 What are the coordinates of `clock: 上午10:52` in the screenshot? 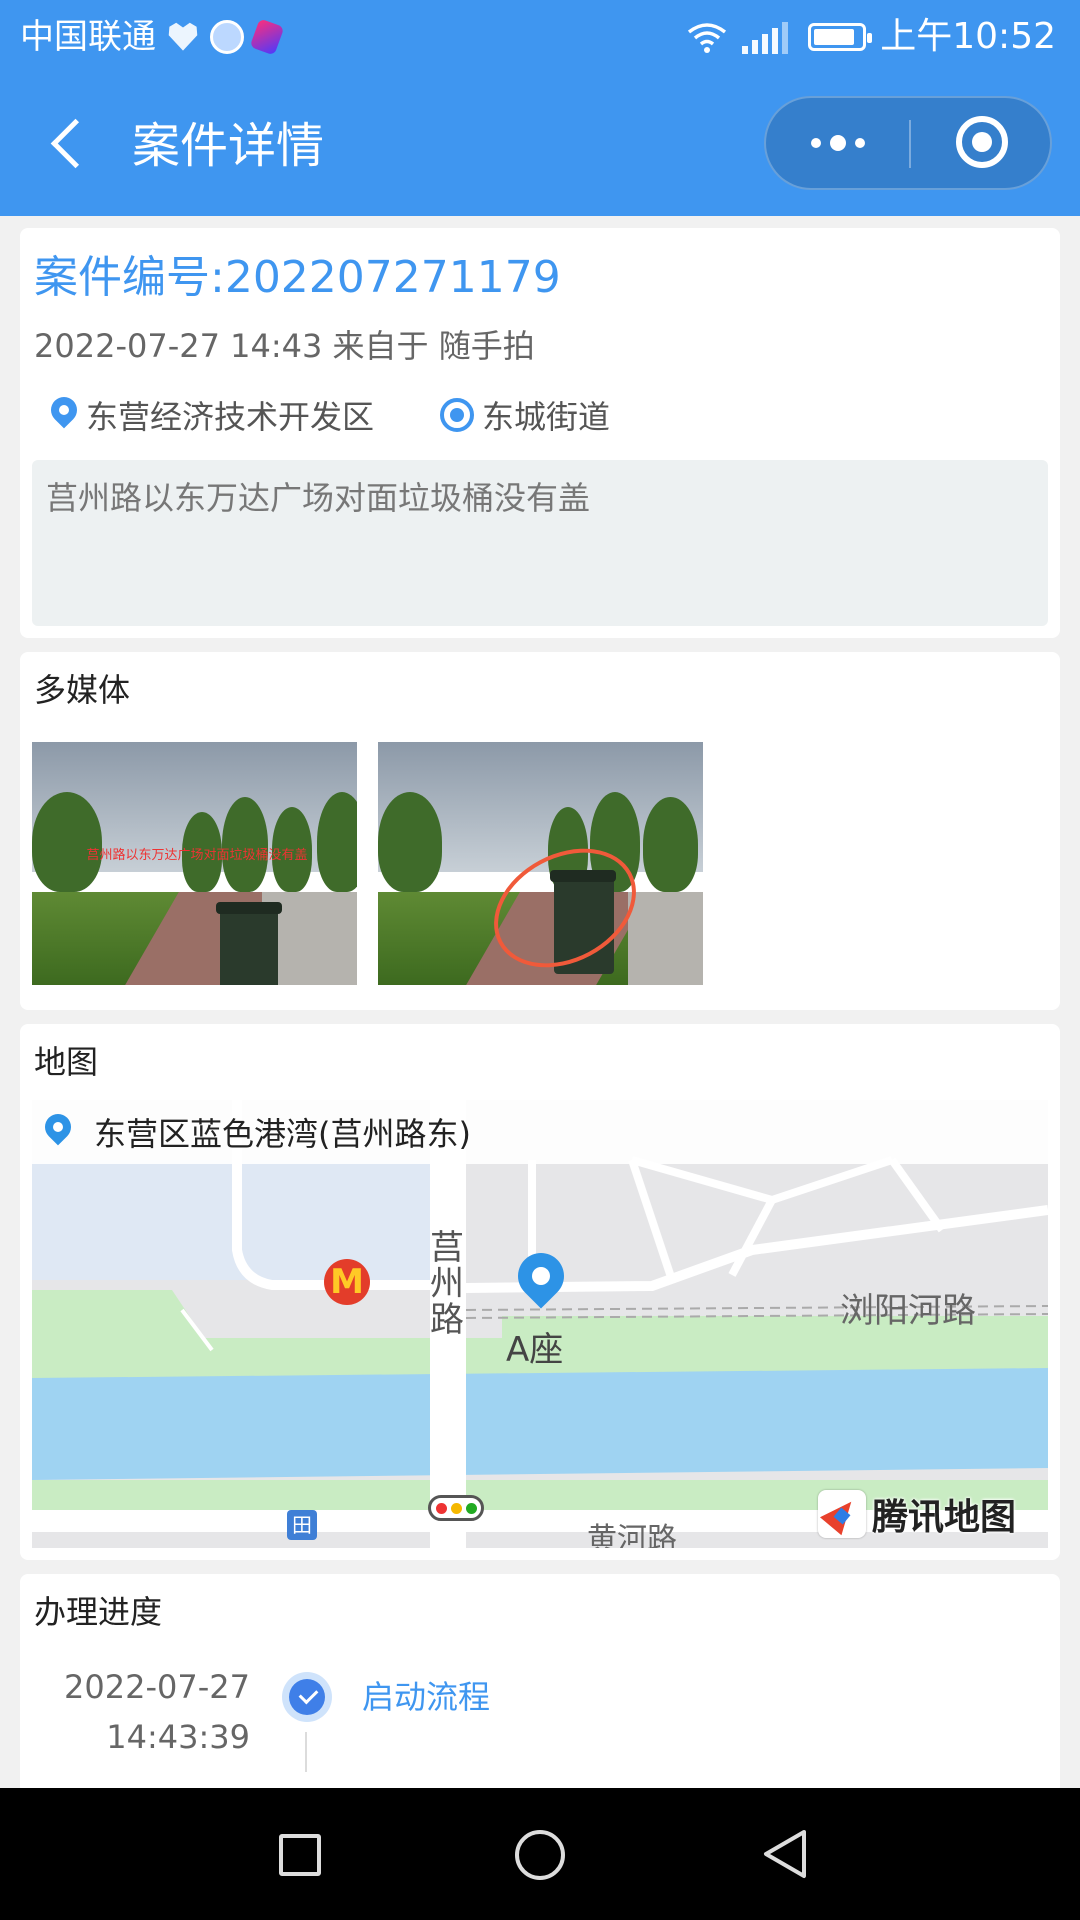 It's located at (968, 36).